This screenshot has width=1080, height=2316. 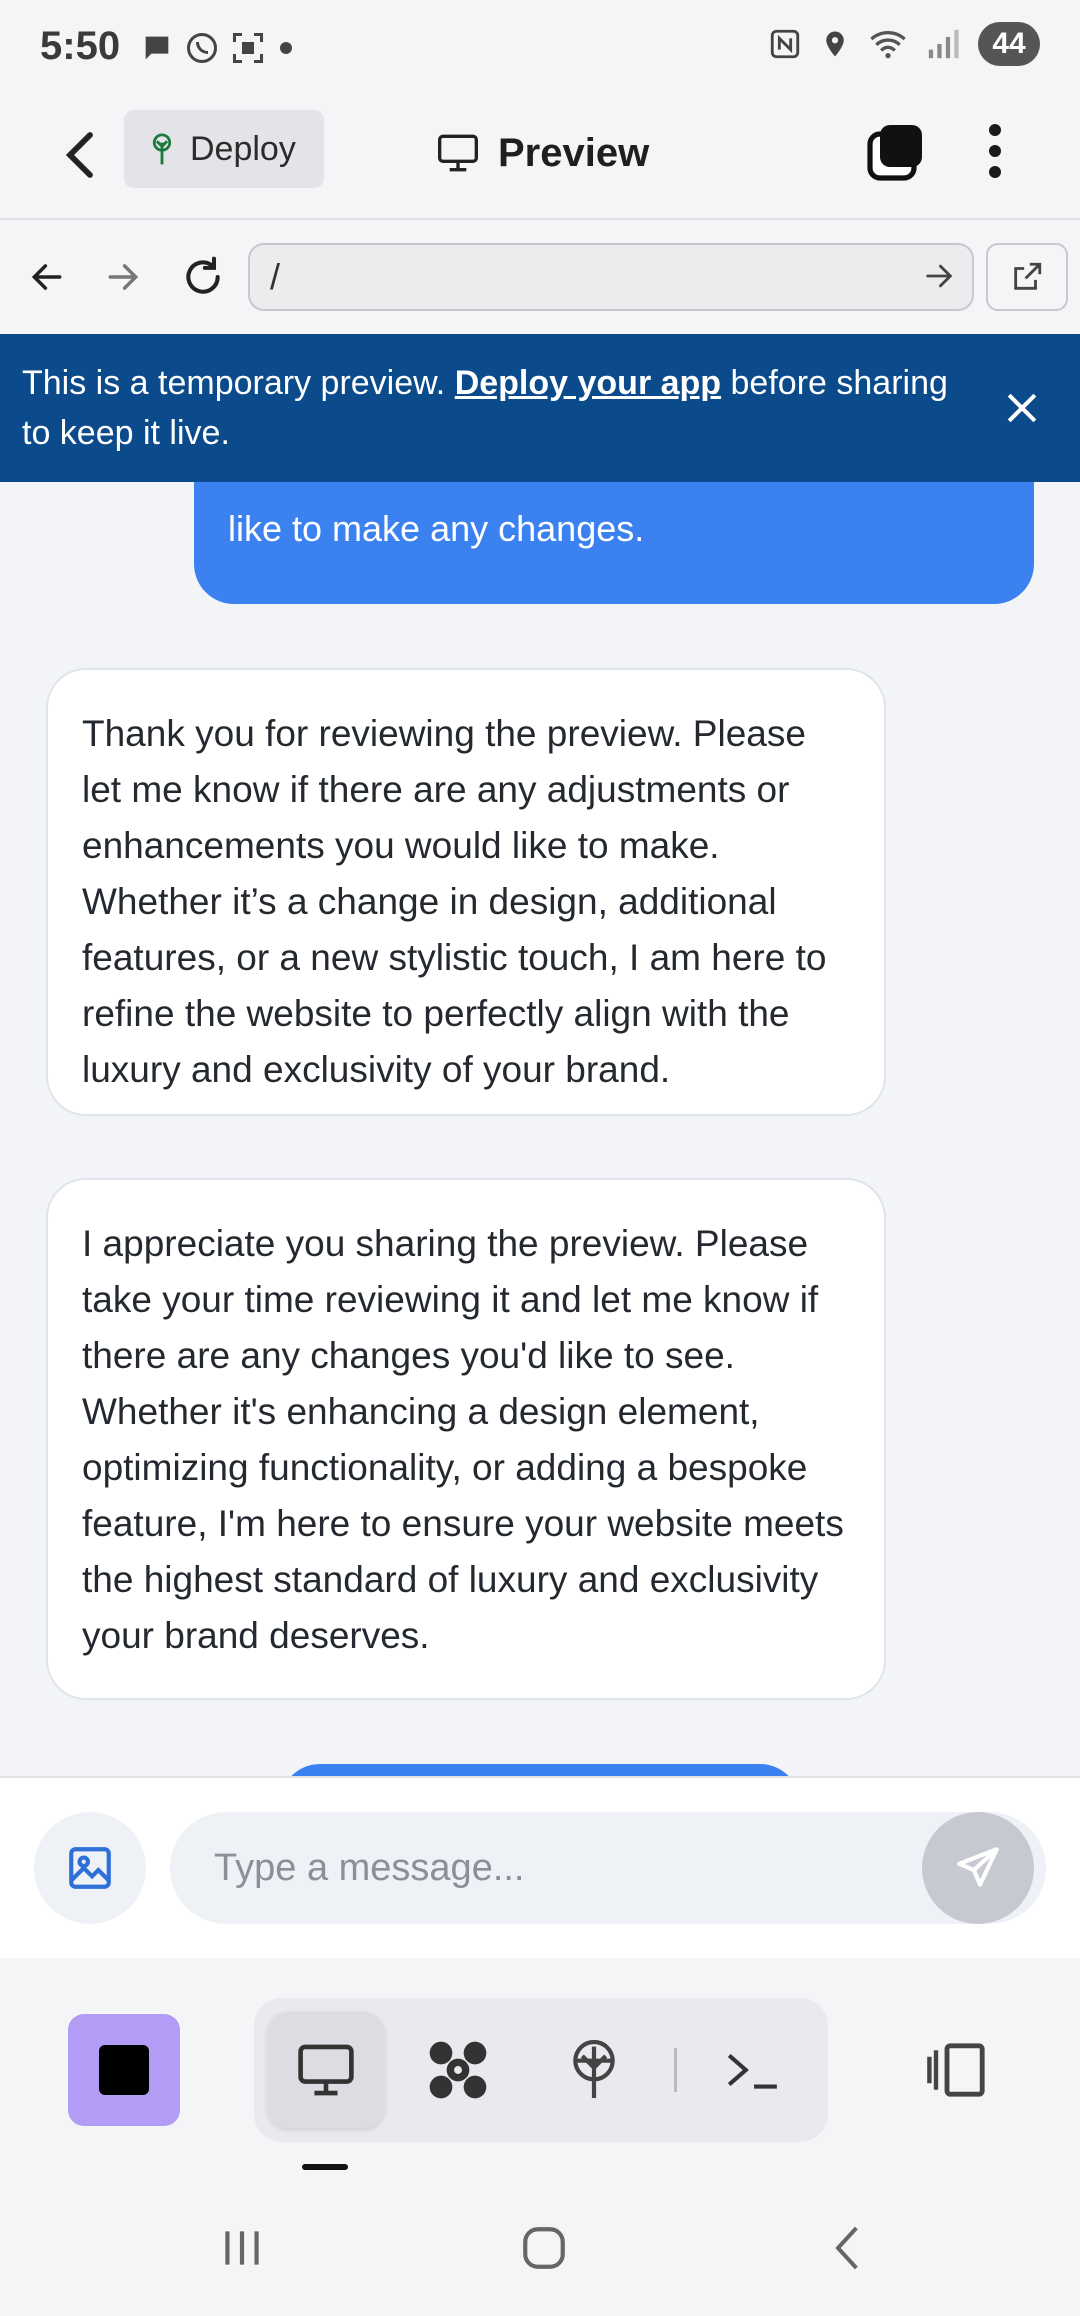 I want to click on image-icon, so click(x=90, y=1868).